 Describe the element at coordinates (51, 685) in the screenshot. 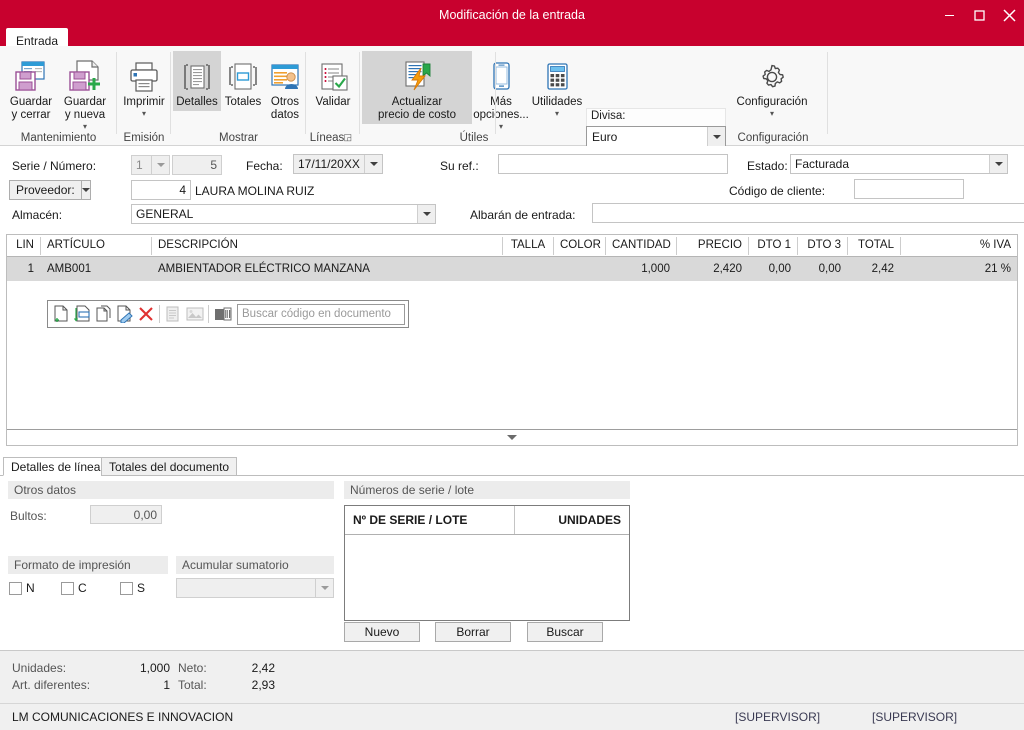

I see `art-diferentes-label: Art. diferentes:` at that location.